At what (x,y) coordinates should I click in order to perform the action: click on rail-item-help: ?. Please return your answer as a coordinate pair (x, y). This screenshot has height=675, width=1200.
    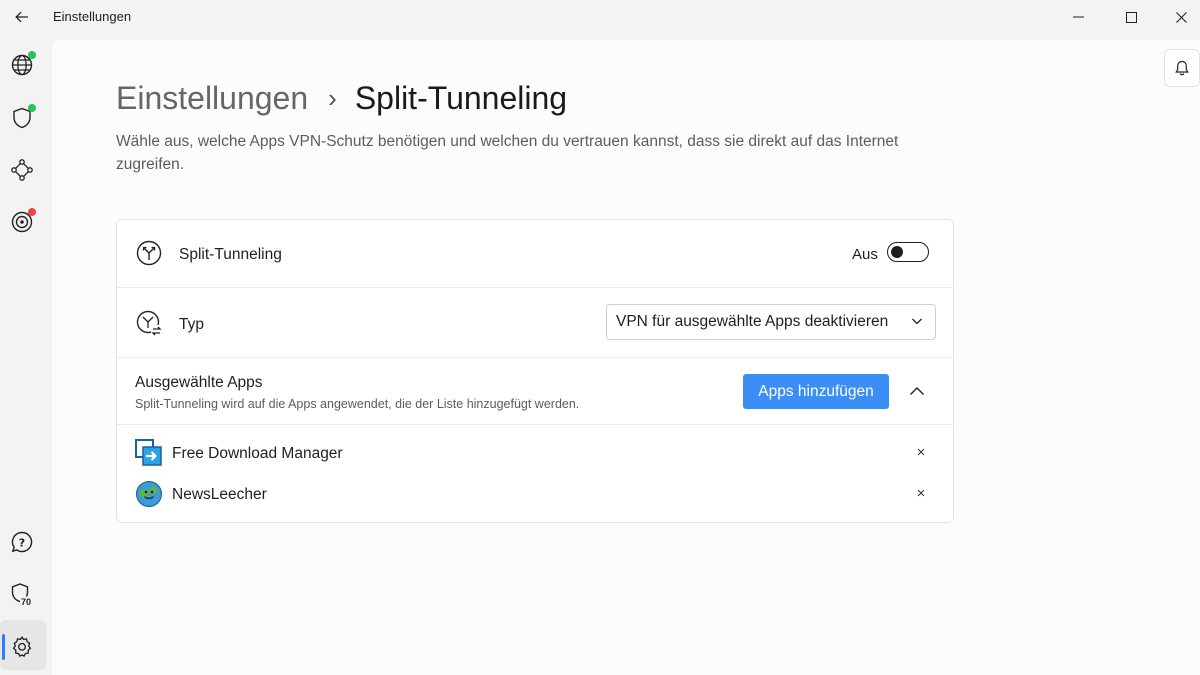
    Looking at the image, I should click on (22, 542).